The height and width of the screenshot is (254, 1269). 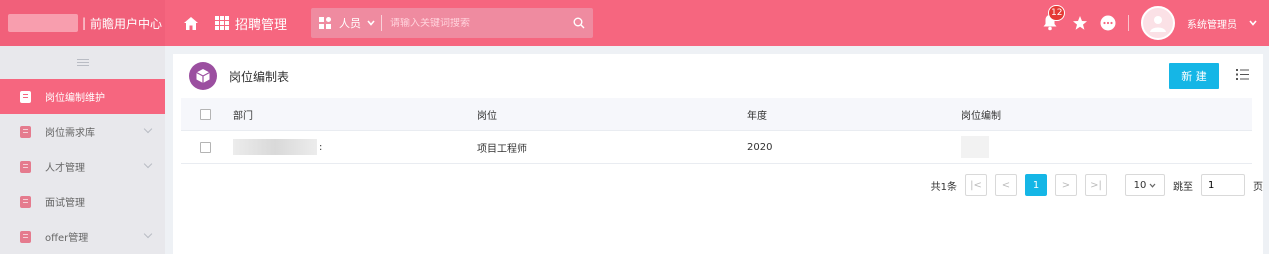 I want to click on sidebar-collapse-toggle, so click(x=82, y=62).